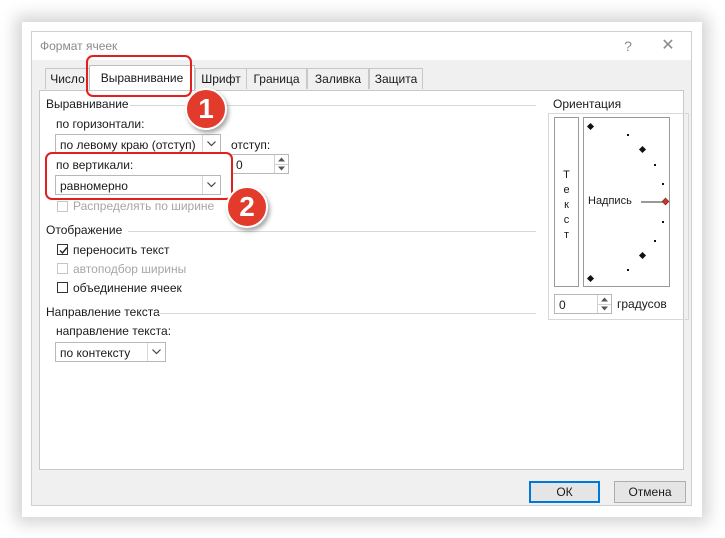  What do you see at coordinates (338, 78) in the screenshot?
I see `tab-fill: Заливка` at bounding box center [338, 78].